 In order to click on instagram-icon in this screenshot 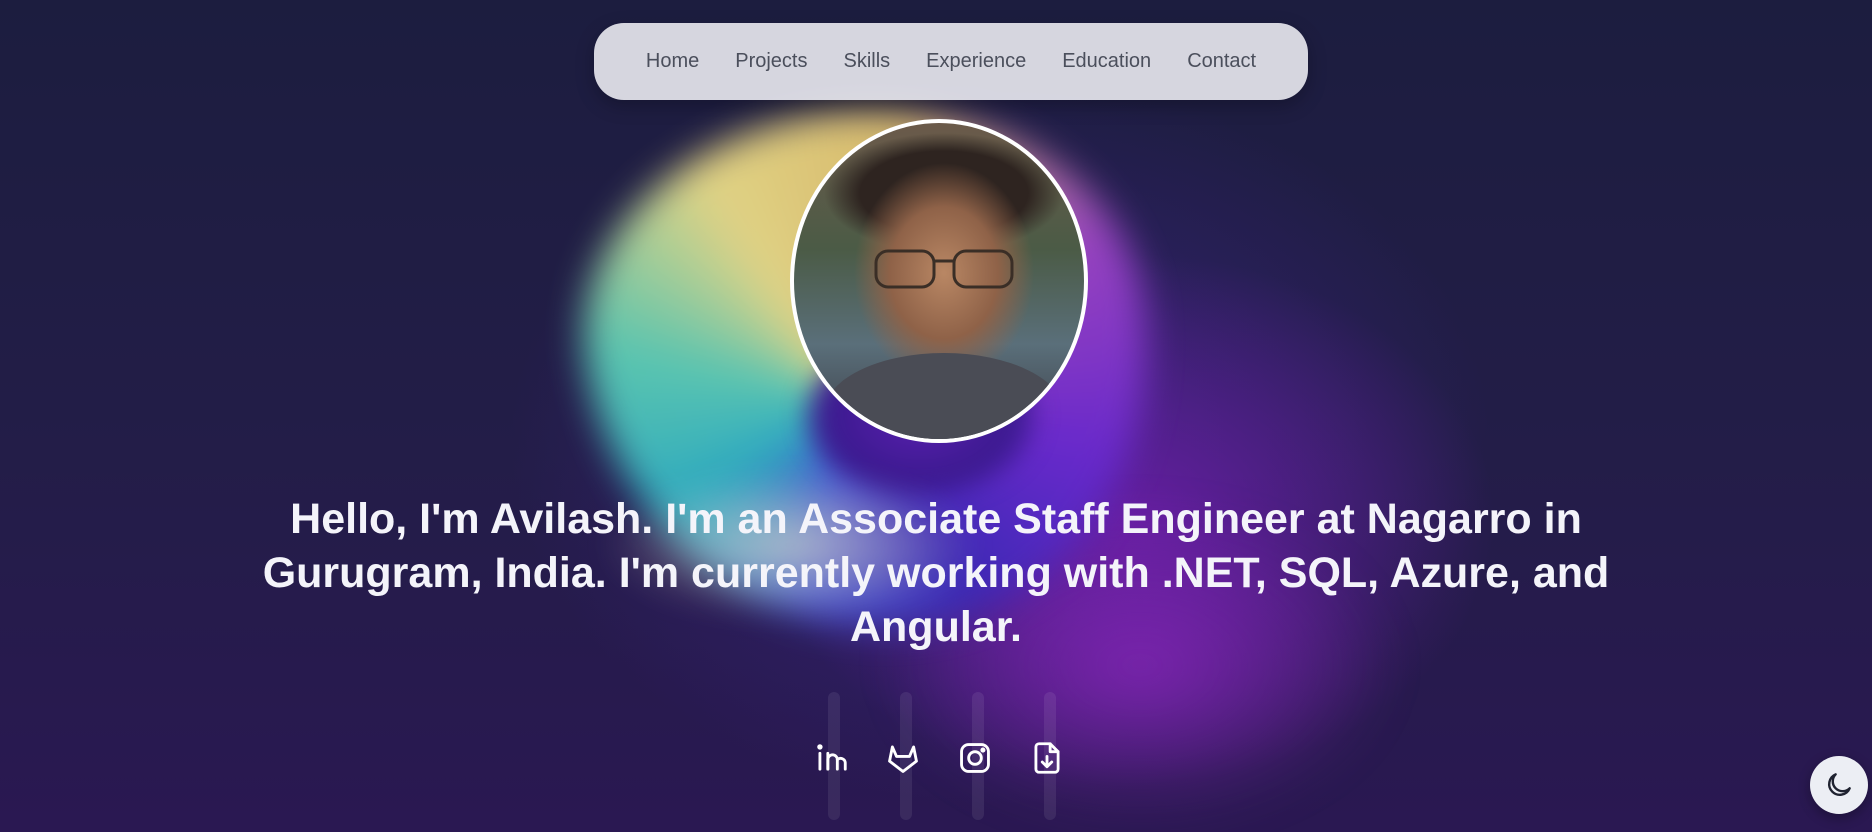, I will do `click(975, 758)`.